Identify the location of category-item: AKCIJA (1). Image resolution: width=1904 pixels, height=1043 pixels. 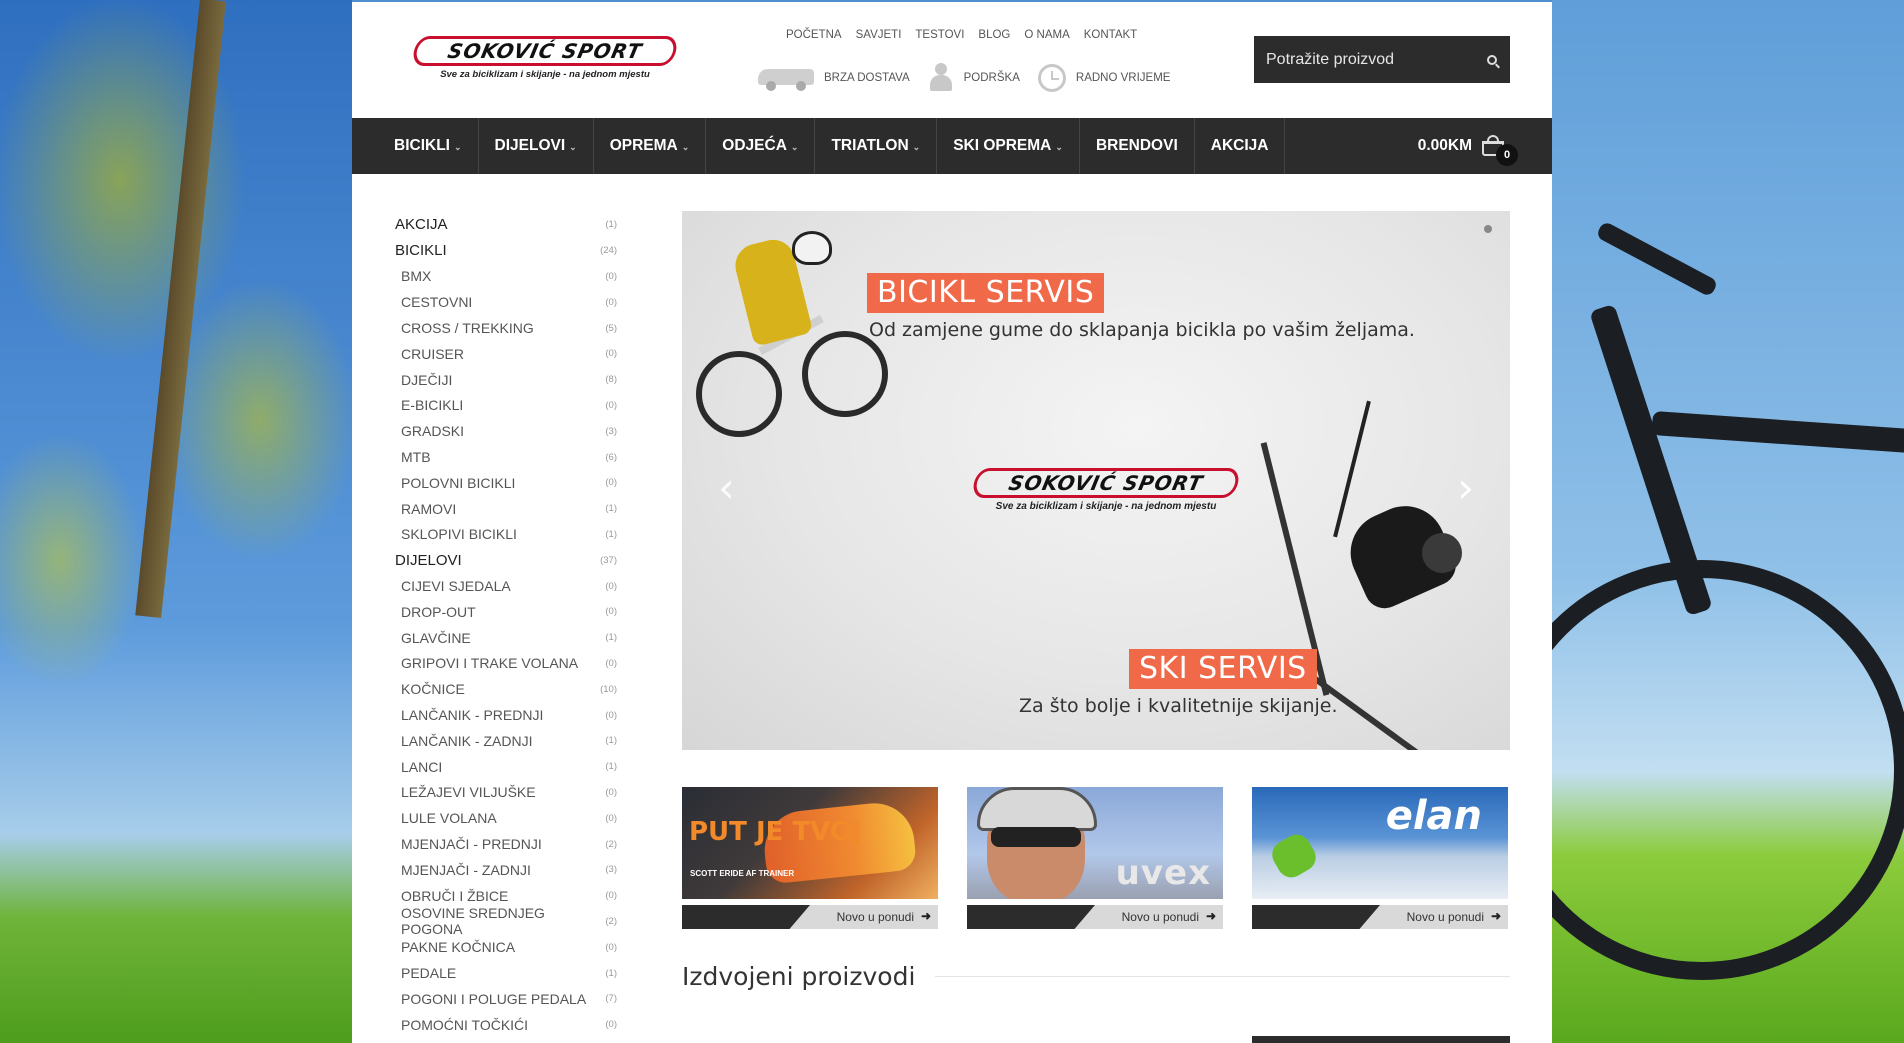
(506, 225).